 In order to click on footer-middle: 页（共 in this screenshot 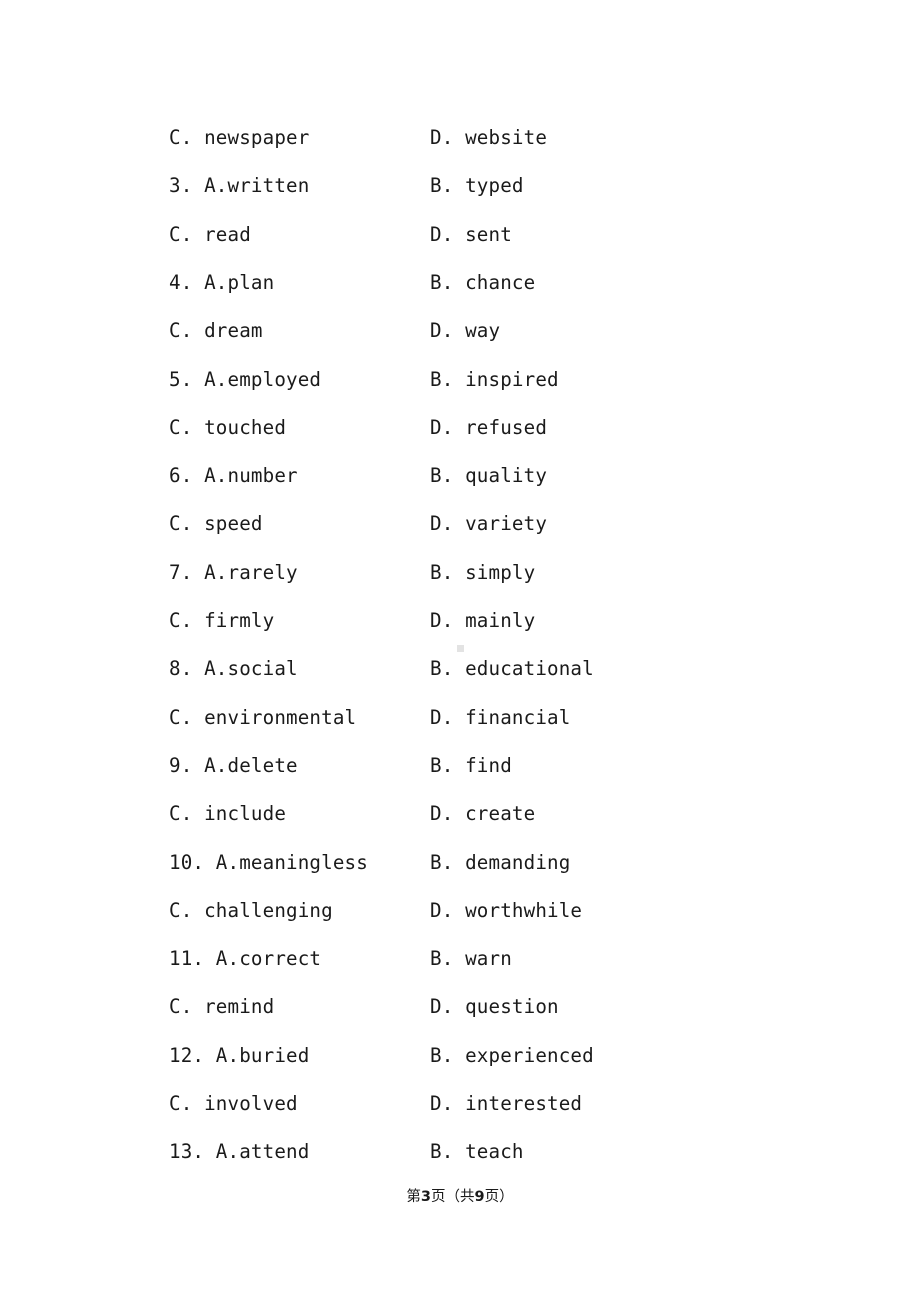, I will do `click(453, 1197)`.